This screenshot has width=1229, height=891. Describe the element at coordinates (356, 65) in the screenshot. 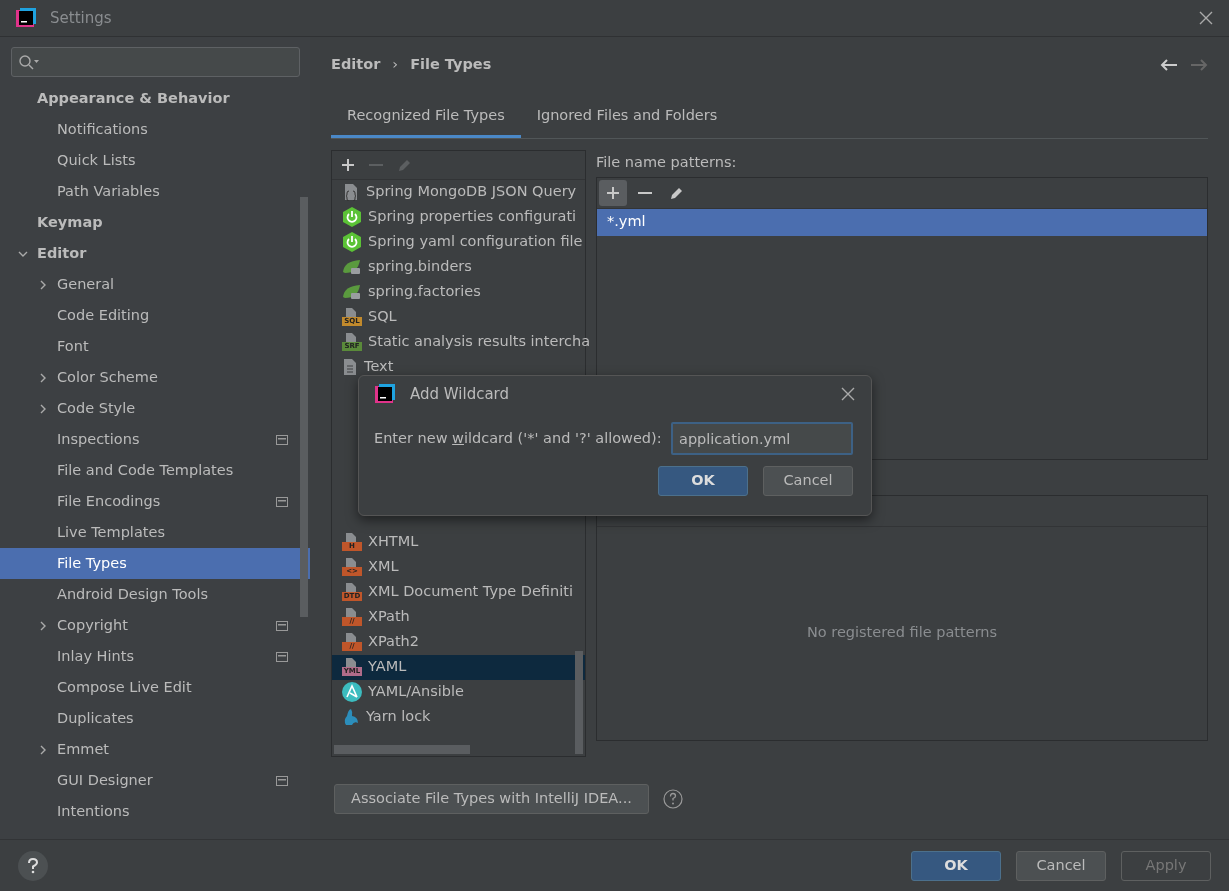

I see `breadcrumb-item: Editor` at that location.